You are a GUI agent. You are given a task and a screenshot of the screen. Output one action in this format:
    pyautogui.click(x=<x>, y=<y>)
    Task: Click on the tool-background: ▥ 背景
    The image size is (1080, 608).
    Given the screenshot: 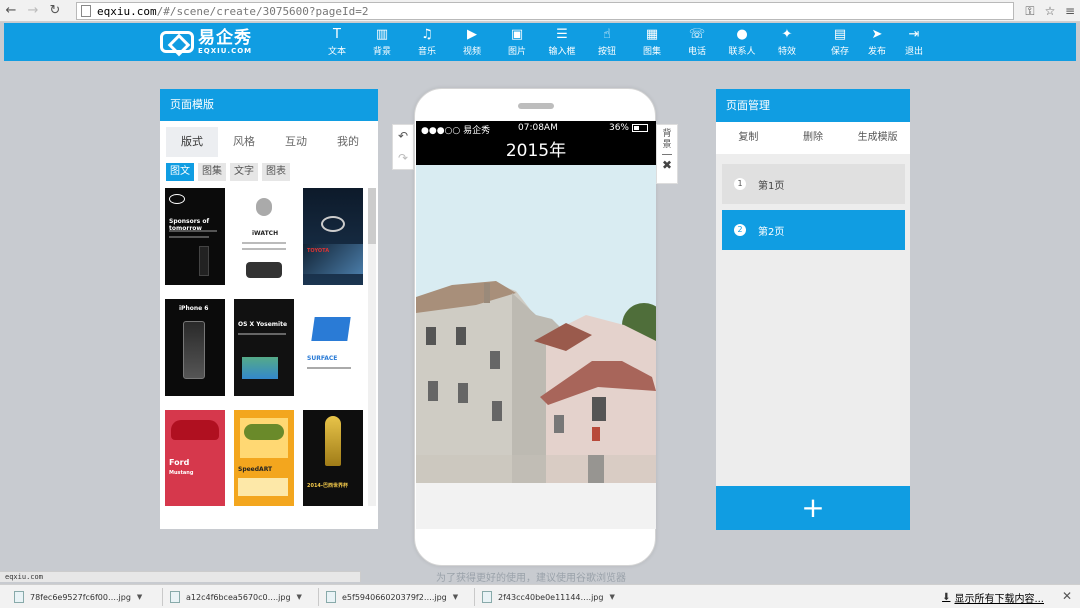 What is the action you would take?
    pyautogui.click(x=382, y=42)
    